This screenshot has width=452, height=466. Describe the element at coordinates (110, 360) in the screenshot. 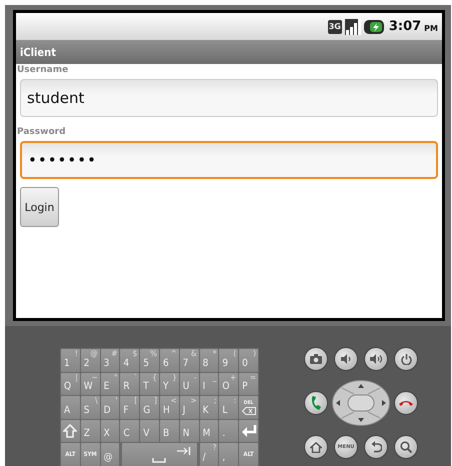

I see `keyboard-key: 3 #` at that location.